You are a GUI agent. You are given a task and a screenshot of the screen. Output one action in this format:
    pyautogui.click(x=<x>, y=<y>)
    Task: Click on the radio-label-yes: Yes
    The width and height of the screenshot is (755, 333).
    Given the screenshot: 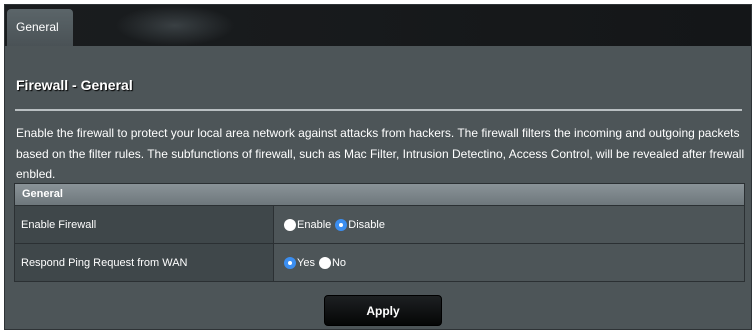 What is the action you would take?
    pyautogui.click(x=306, y=262)
    